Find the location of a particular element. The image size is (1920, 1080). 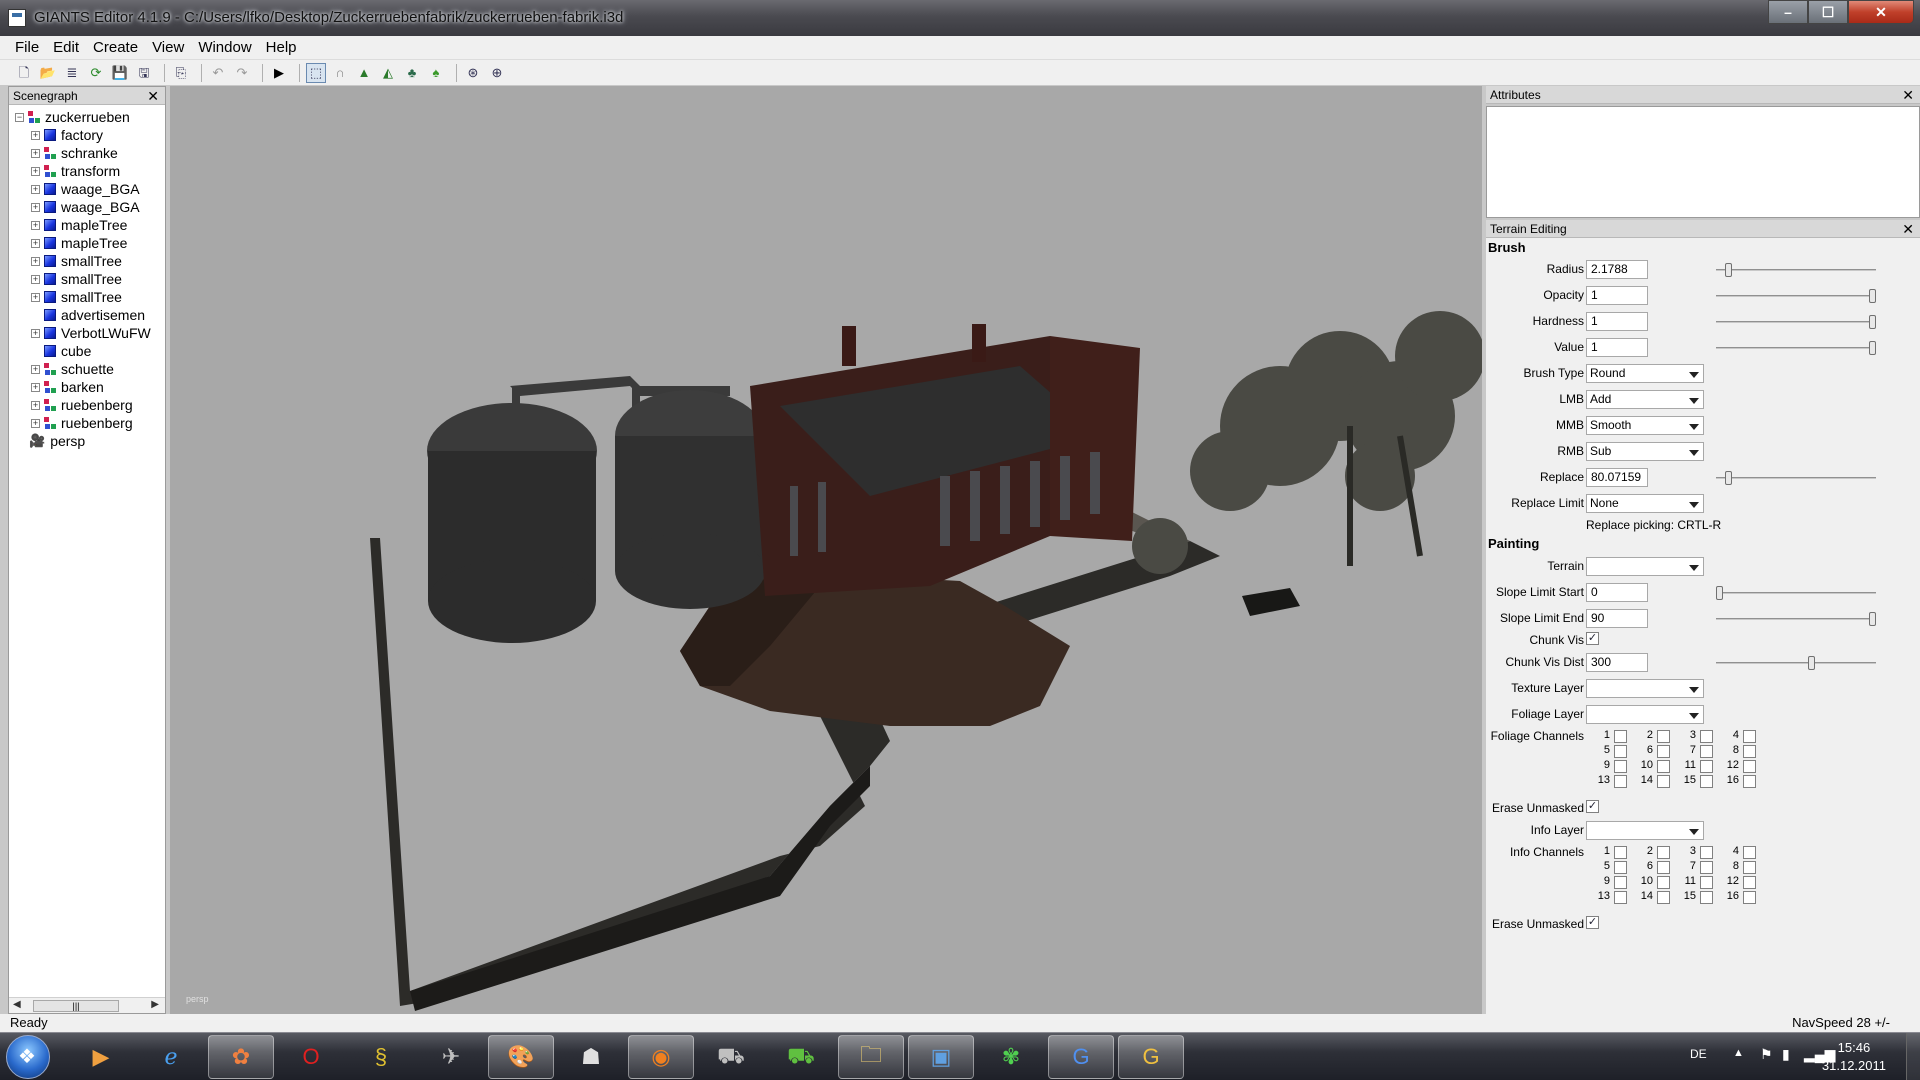

terrain-foliage-icon: ♣ is located at coordinates (412, 73).